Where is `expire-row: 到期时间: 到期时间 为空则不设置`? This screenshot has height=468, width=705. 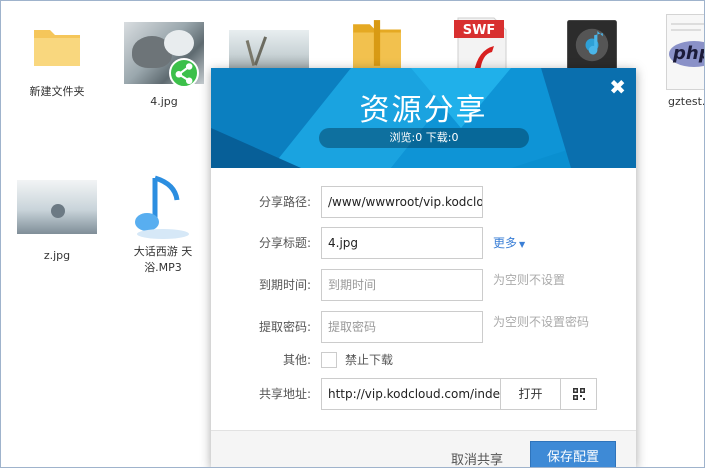 expire-row: 到期时间: 到期时间 为空则不设置 is located at coordinates (423, 285).